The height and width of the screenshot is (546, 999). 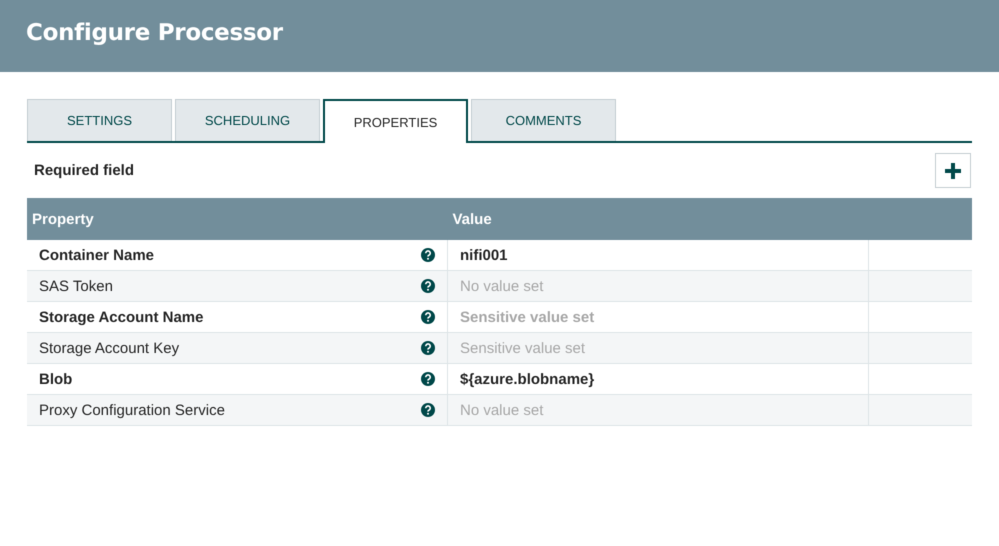 What do you see at coordinates (55, 379) in the screenshot?
I see `property-name: Blob` at bounding box center [55, 379].